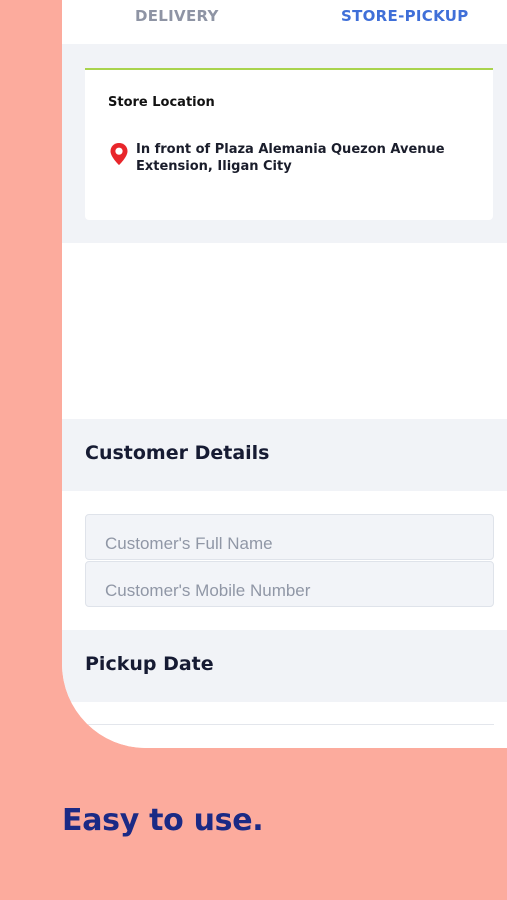  What do you see at coordinates (284, 666) in the screenshot?
I see `pickup-date-header: Pickup Date` at bounding box center [284, 666].